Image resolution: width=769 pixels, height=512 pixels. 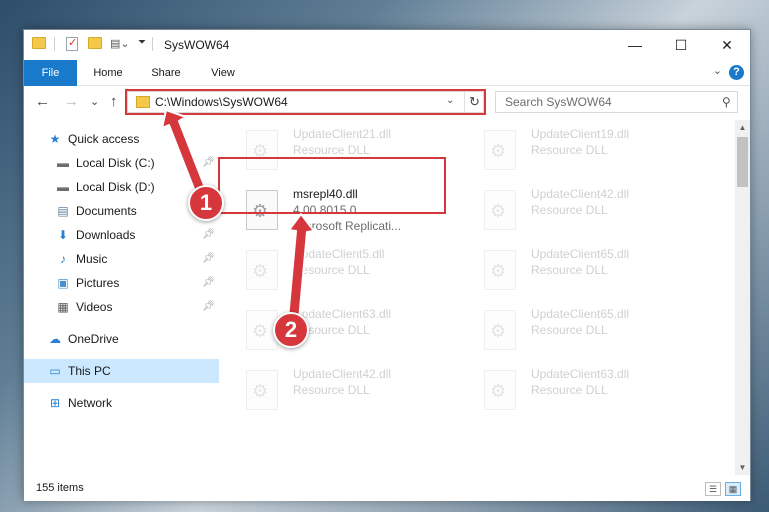 I want to click on download-icon: ⬇, so click(x=63, y=235).